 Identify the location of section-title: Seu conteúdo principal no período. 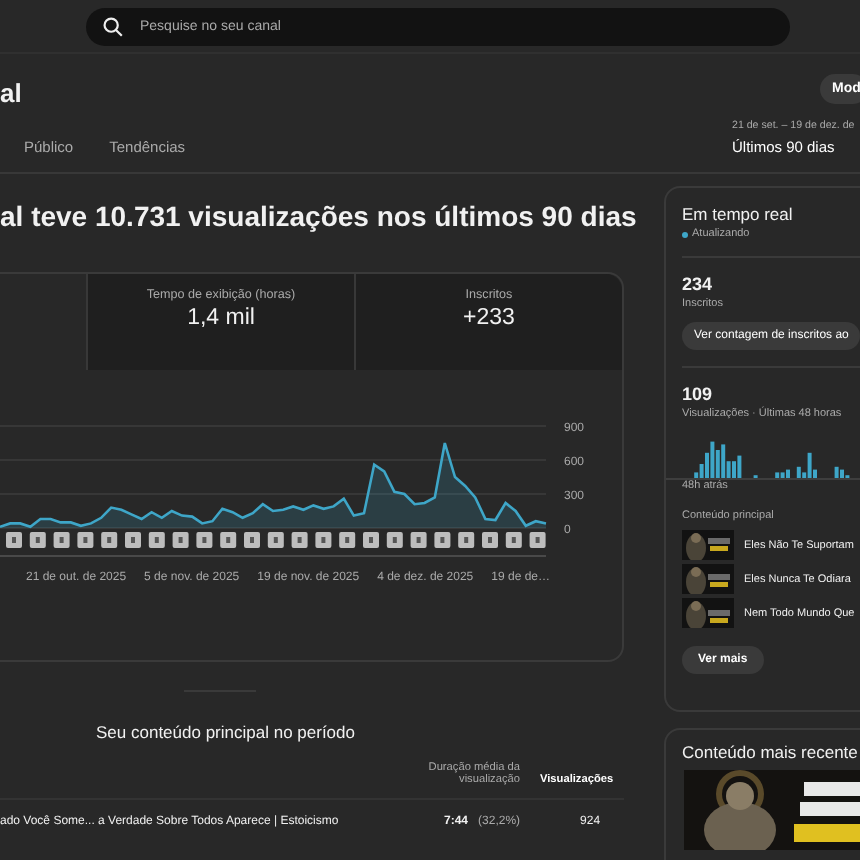
(226, 731).